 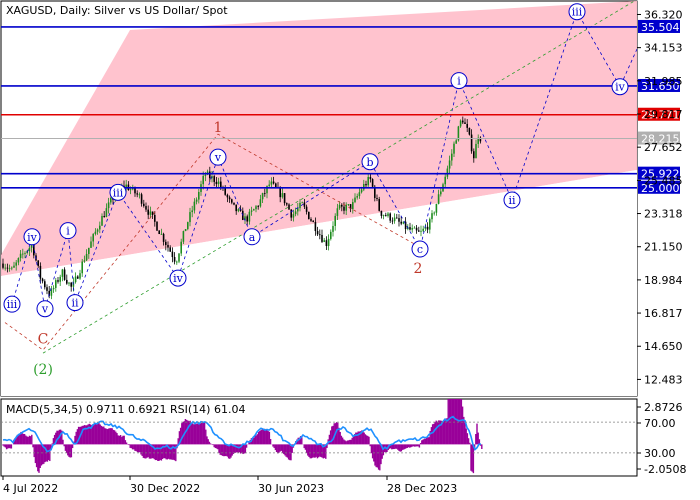 I want to click on price-tick-label: 31.985, so click(x=663, y=81).